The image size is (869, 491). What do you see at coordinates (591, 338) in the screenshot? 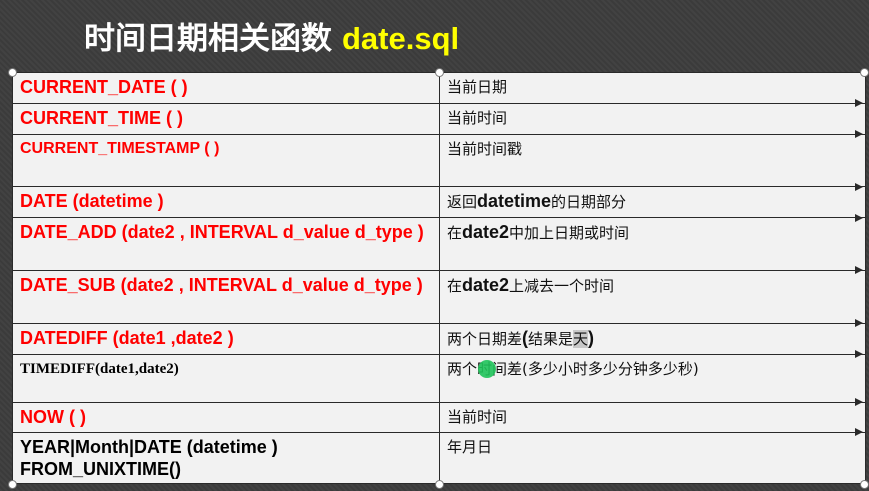
I see `desc-paren: )` at bounding box center [591, 338].